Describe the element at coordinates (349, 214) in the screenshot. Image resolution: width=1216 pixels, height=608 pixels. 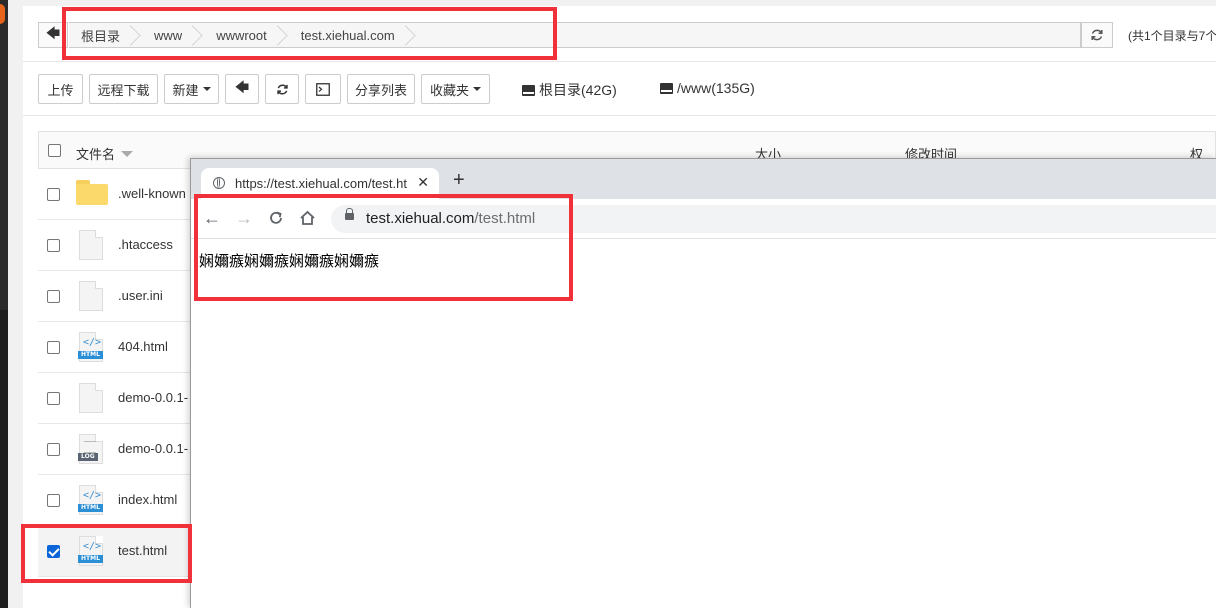
I see `lock-icon` at that location.